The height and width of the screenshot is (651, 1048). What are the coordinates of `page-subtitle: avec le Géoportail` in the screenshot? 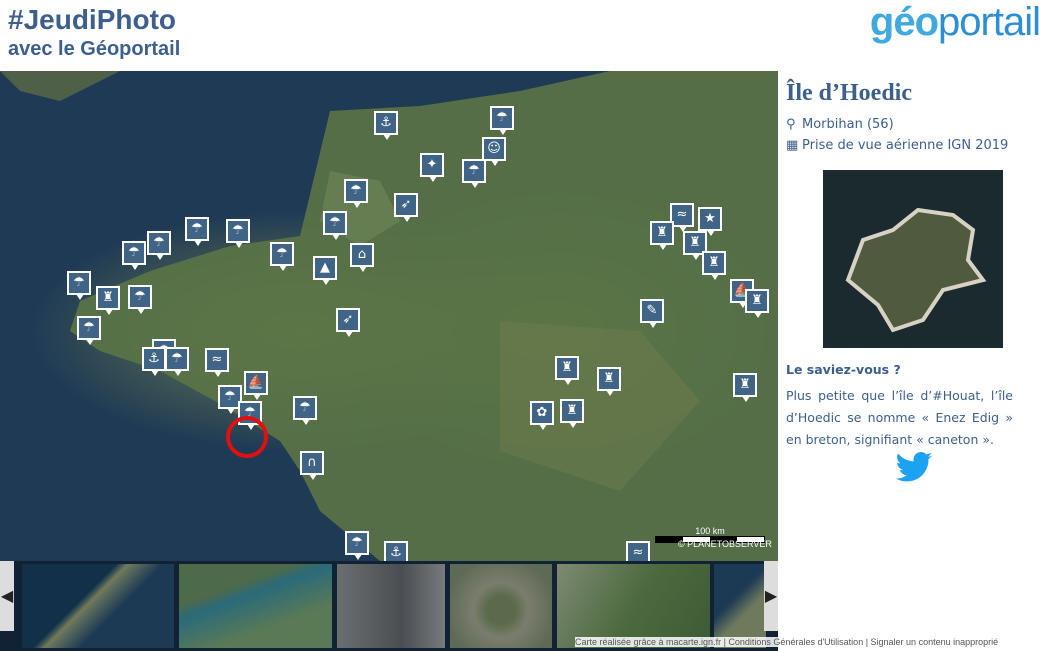 It's located at (94, 49).